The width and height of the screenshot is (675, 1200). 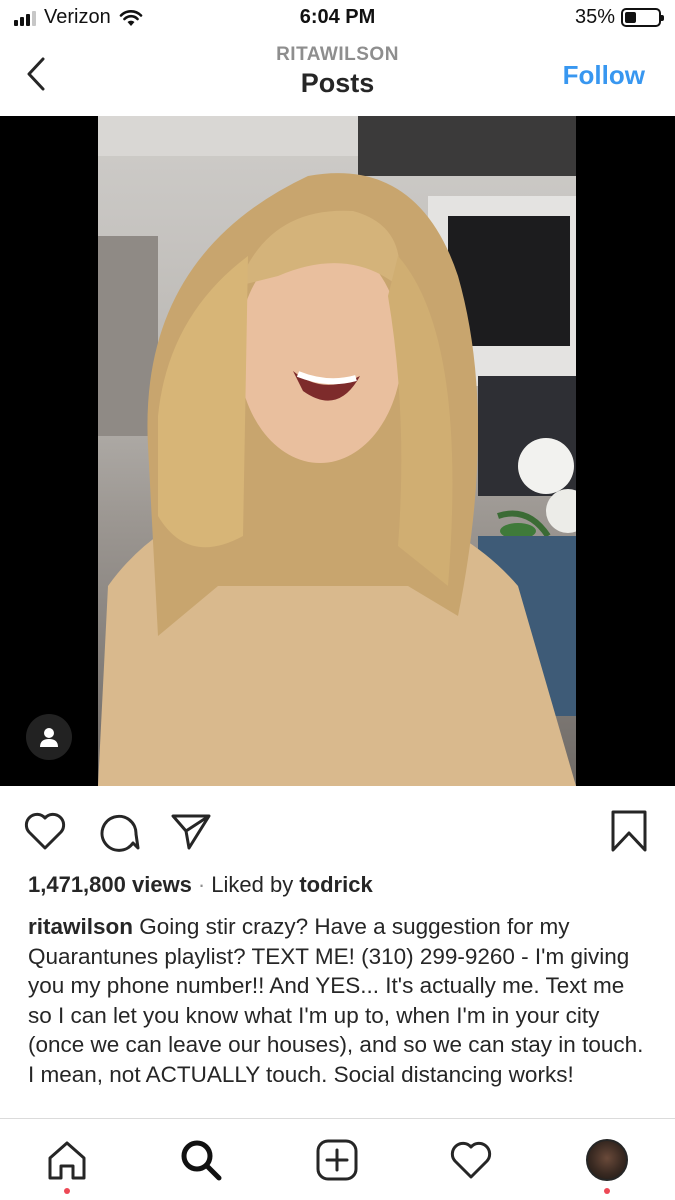 I want to click on clock: 6:04 PM, so click(x=337, y=17).